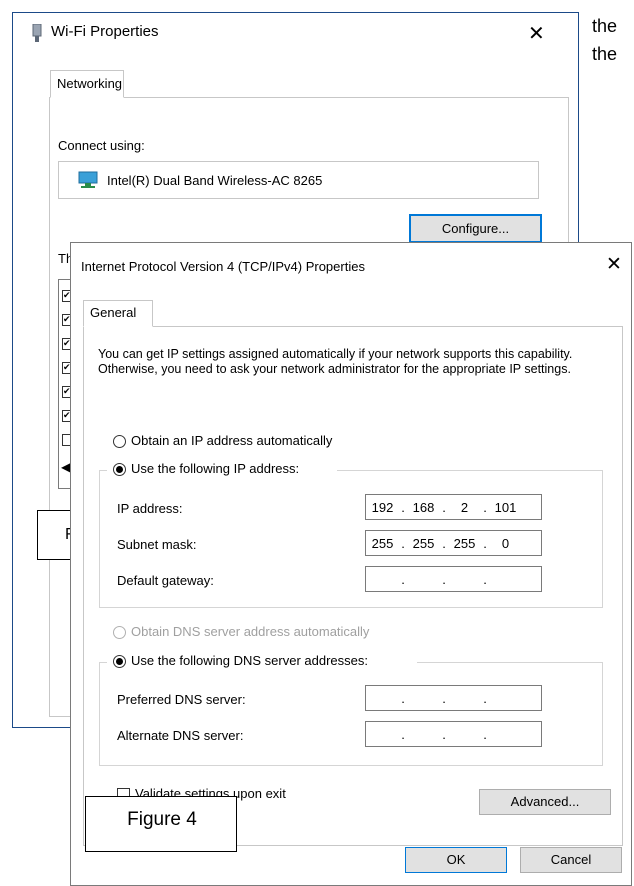 This screenshot has height=886, width=634. I want to click on ip-address-field: 192. 168. 2. 101, so click(453, 507).